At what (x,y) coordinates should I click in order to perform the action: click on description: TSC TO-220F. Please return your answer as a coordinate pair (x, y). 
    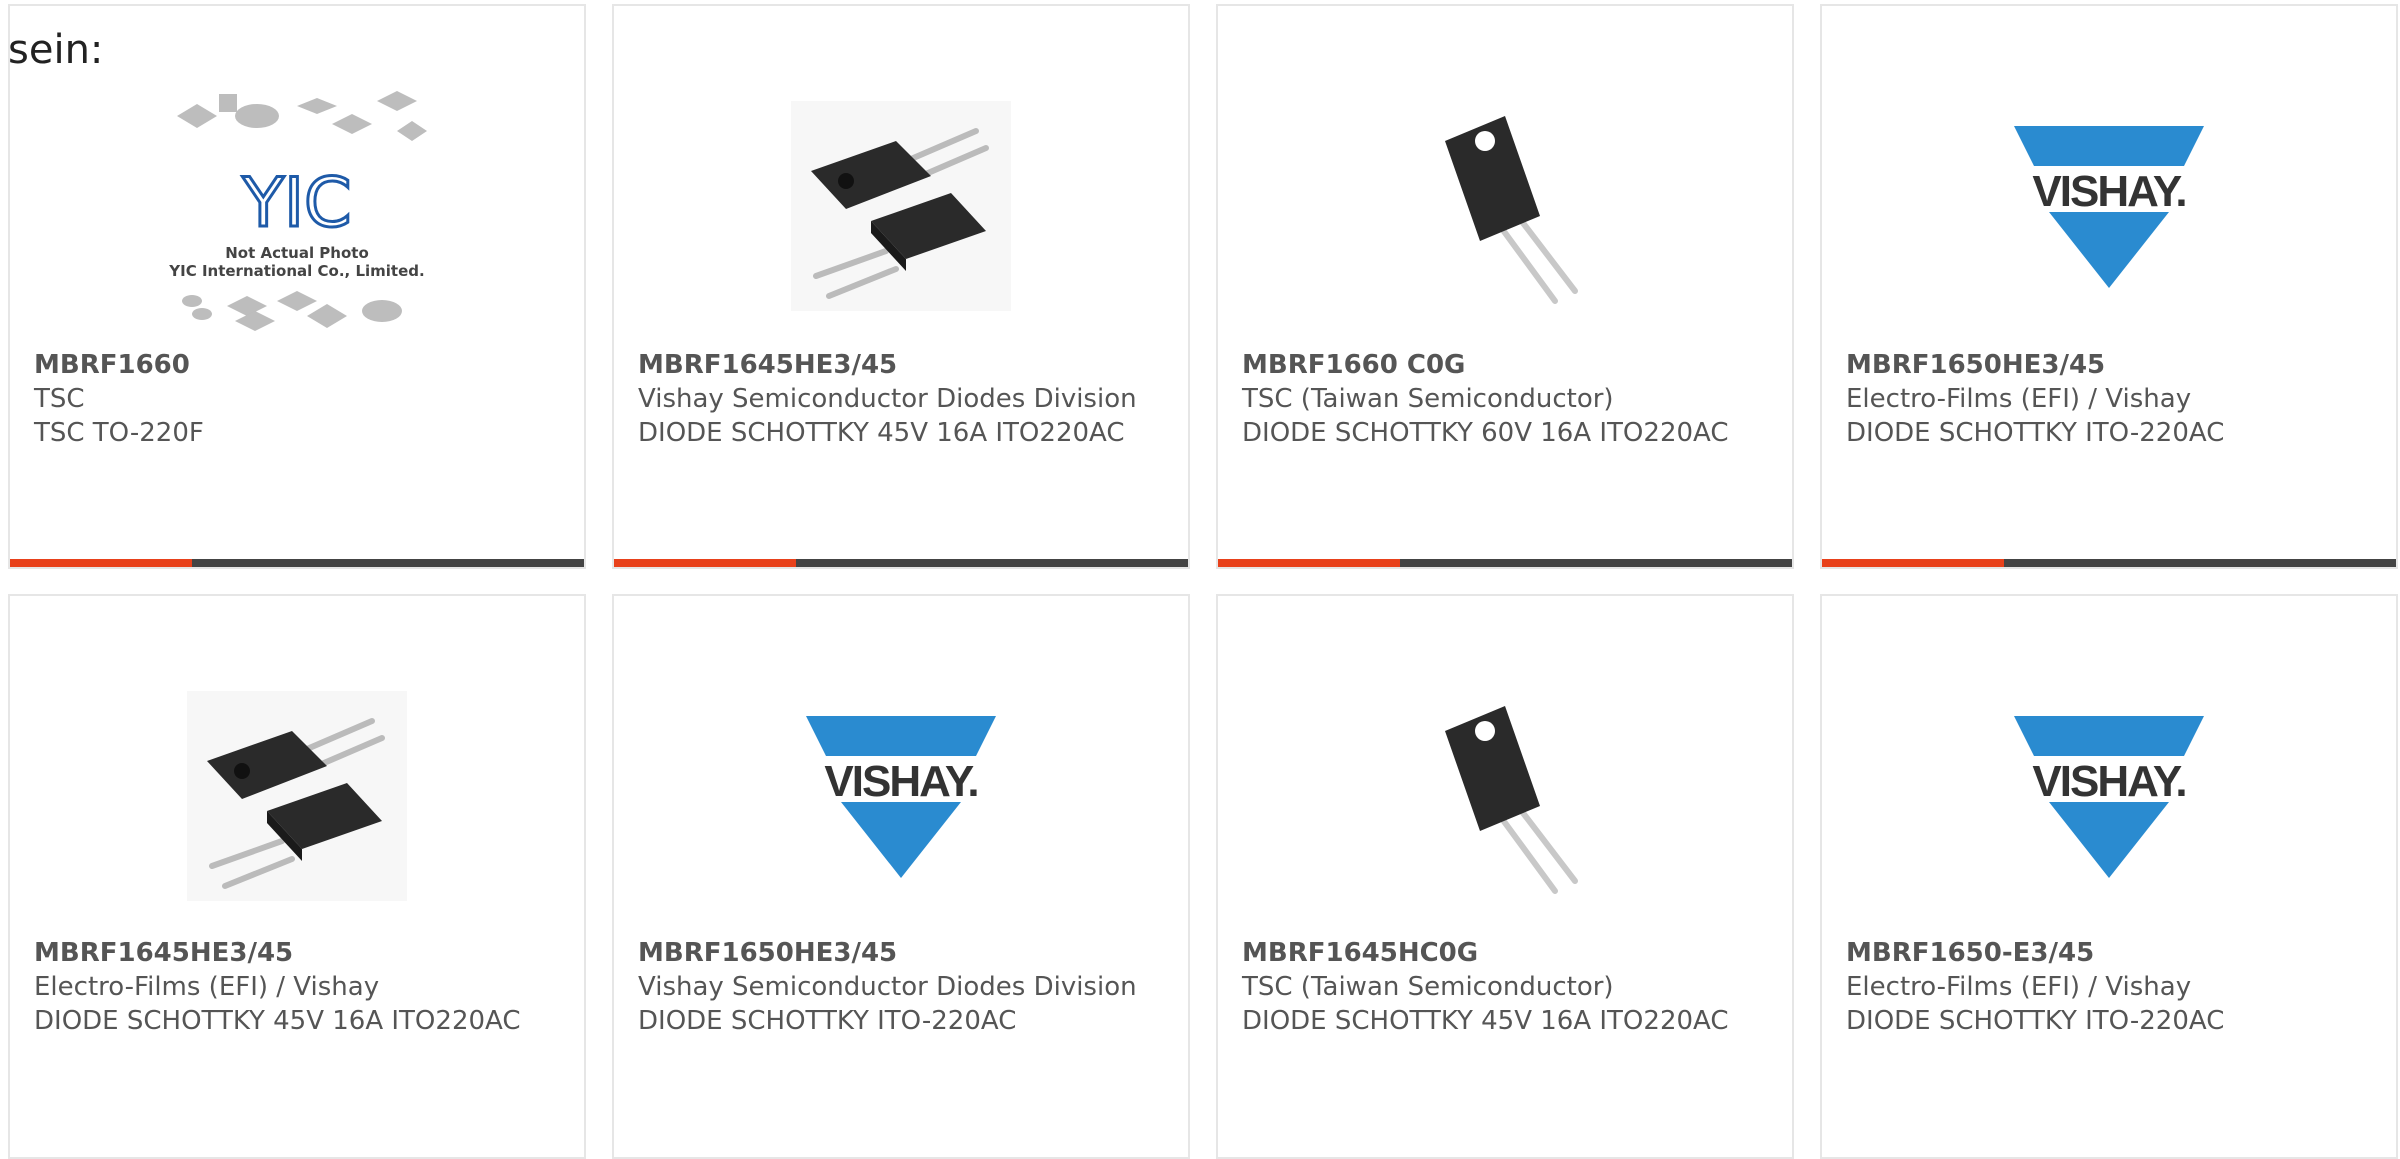
    Looking at the image, I should click on (119, 433).